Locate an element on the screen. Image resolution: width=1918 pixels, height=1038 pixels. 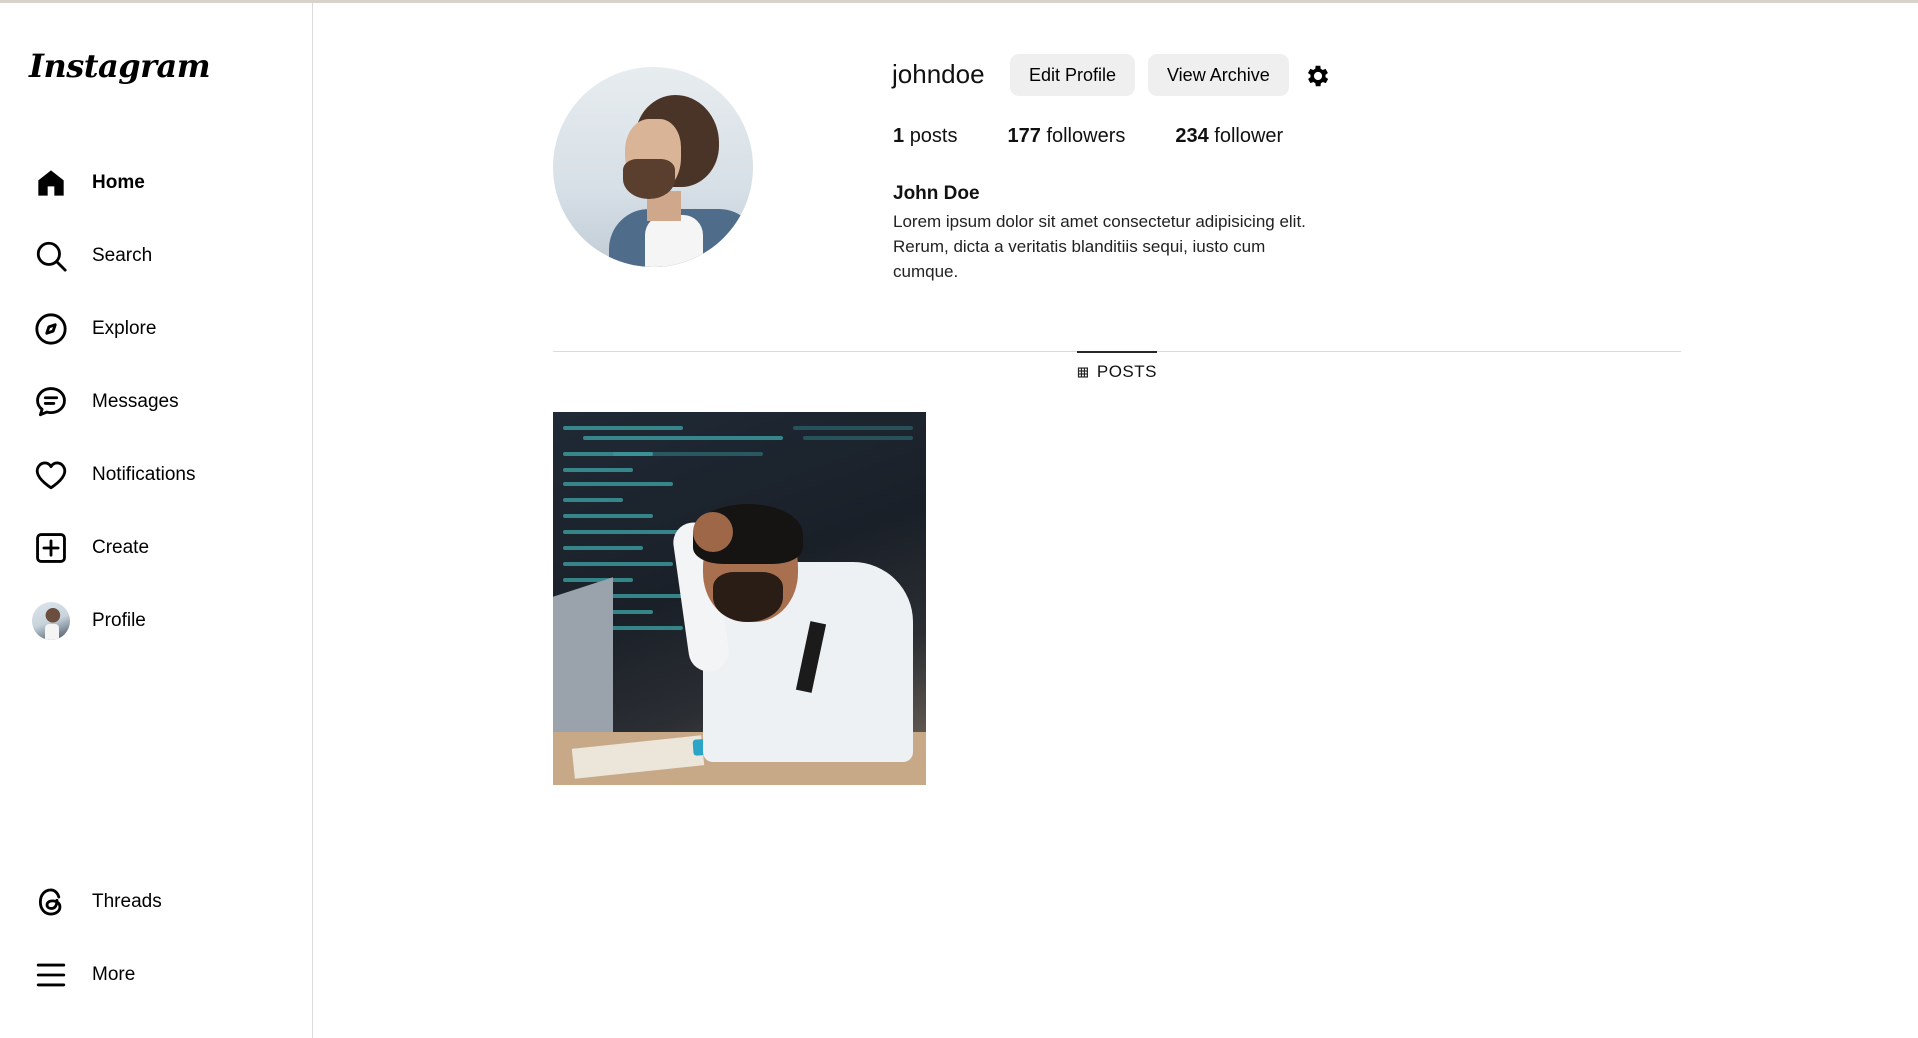
followers-label: followers is located at coordinates (1086, 136).